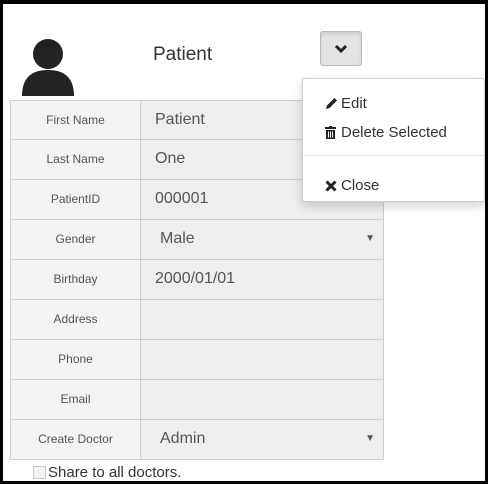  I want to click on chevron-down-icon, so click(341, 48).